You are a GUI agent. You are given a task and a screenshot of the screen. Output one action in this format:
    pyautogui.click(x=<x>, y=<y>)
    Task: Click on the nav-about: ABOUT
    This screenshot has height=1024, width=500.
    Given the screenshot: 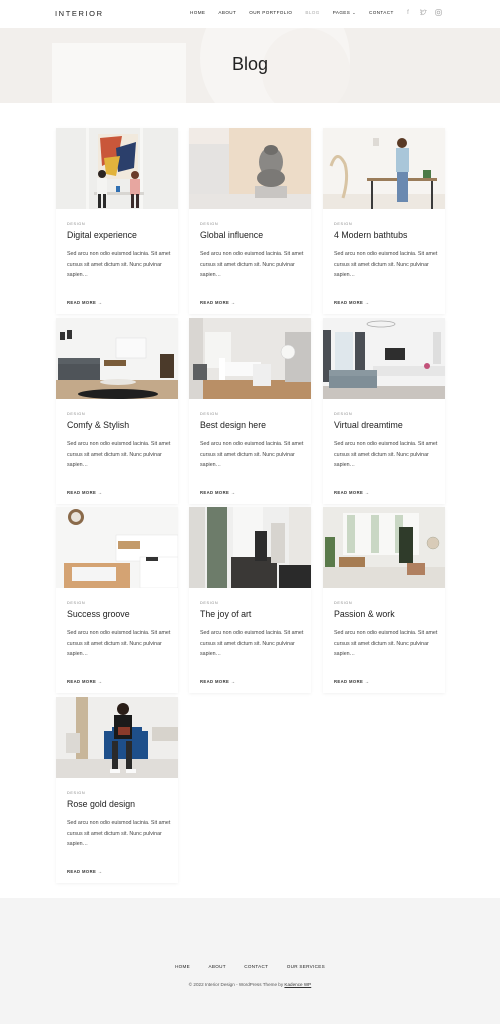 What is the action you would take?
    pyautogui.click(x=227, y=12)
    